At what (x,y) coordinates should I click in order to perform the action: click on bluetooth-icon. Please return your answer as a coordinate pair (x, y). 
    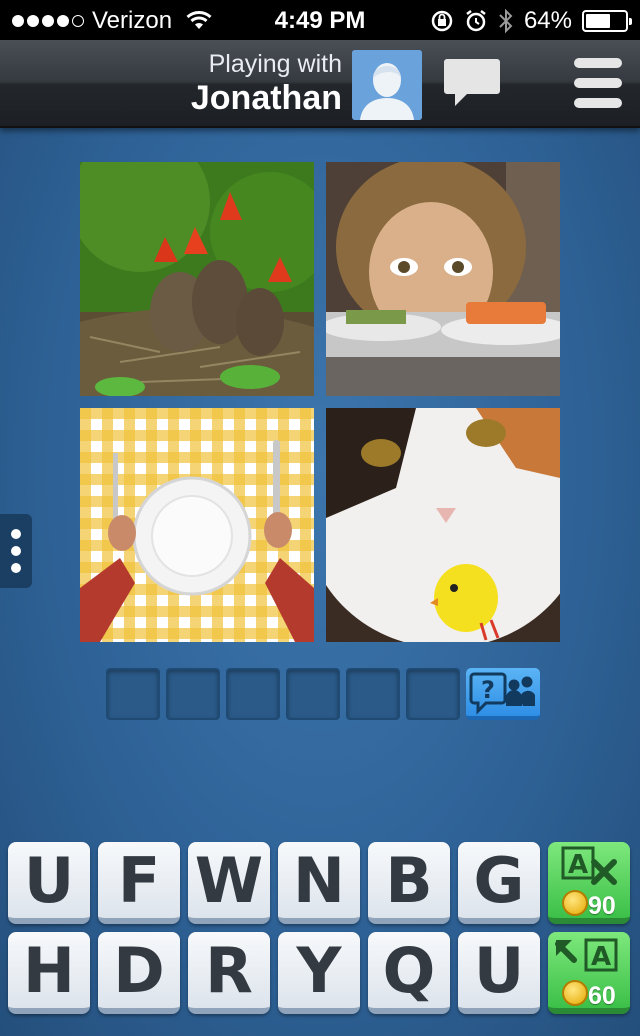
    Looking at the image, I should click on (506, 21).